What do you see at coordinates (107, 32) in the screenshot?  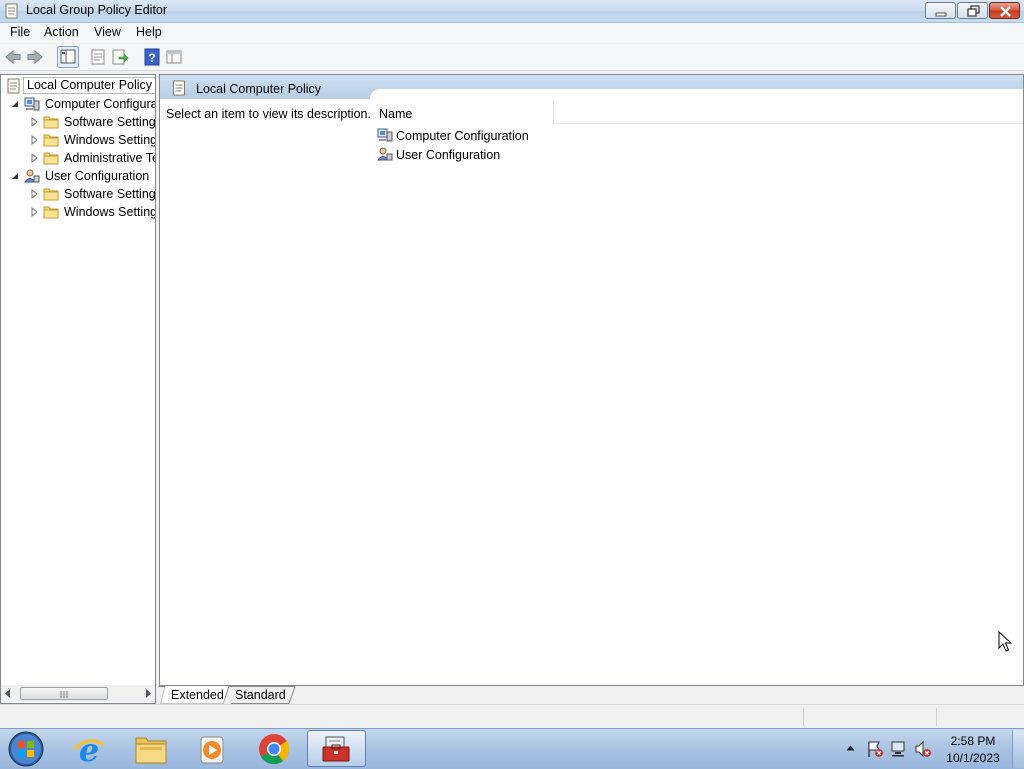 I see `menu-view: View` at bounding box center [107, 32].